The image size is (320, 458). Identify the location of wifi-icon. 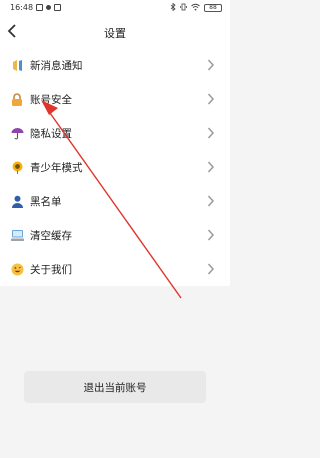
(195, 8).